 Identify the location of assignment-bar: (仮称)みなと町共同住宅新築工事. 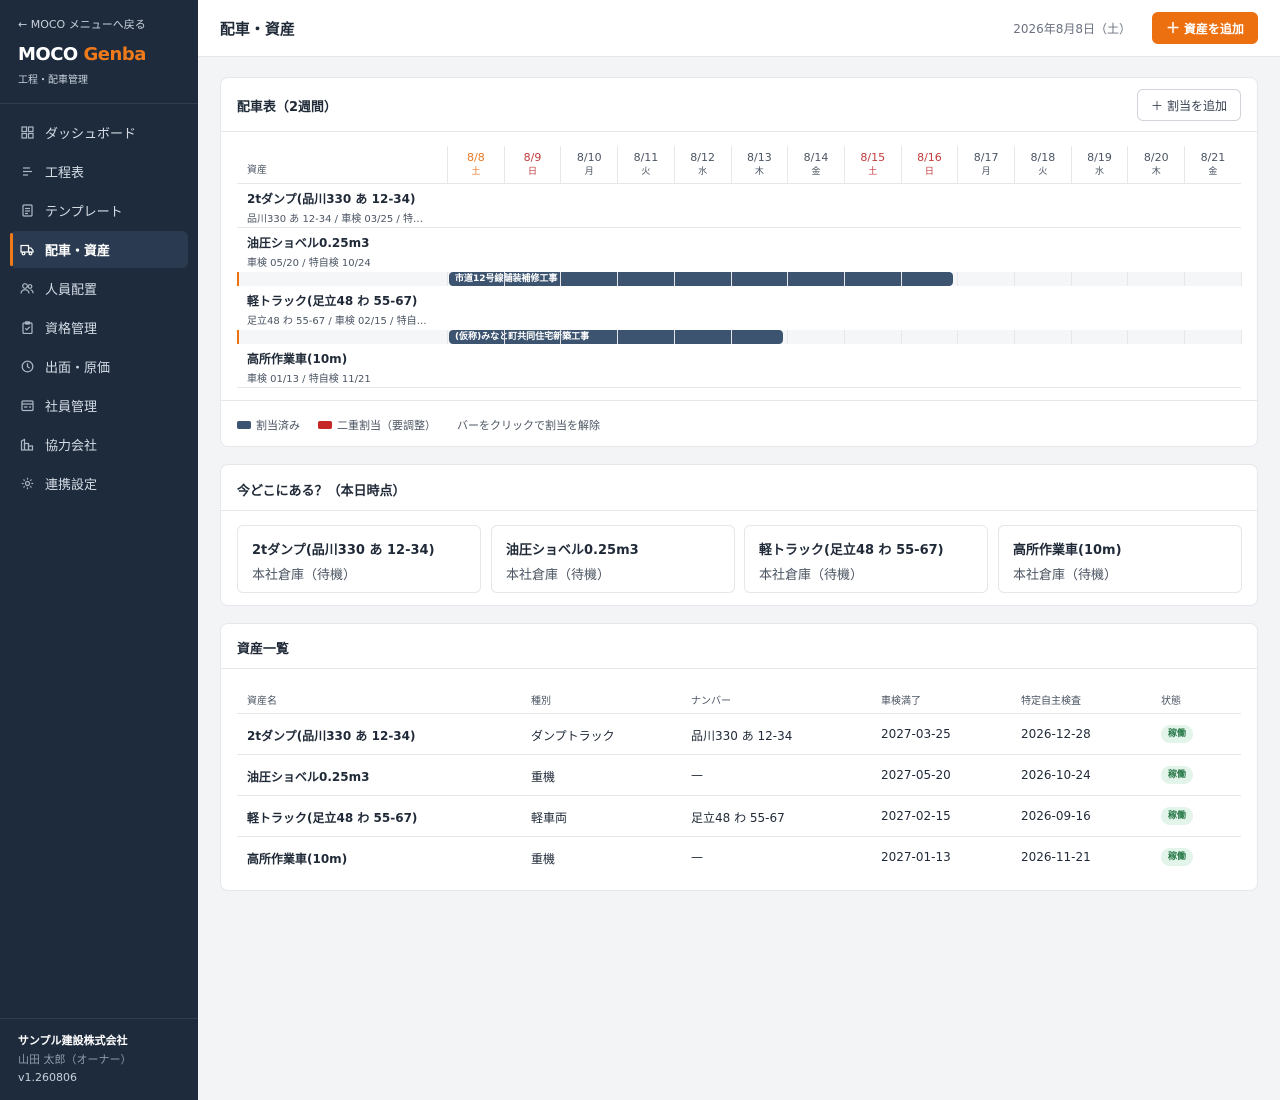
(616, 337).